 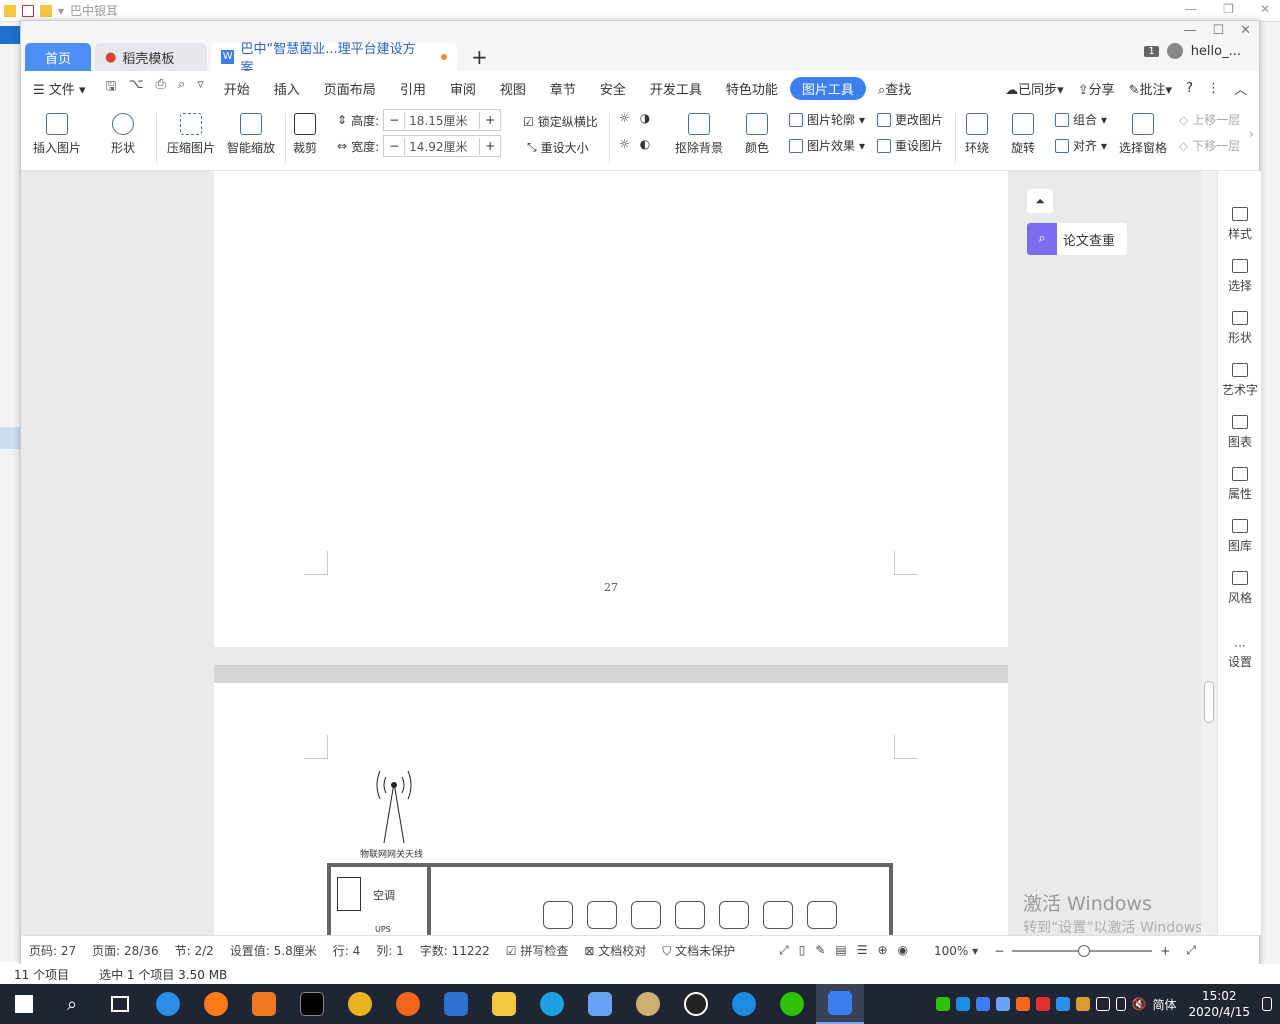 I want to click on taskbar-file-explorer, so click(x=504, y=1004).